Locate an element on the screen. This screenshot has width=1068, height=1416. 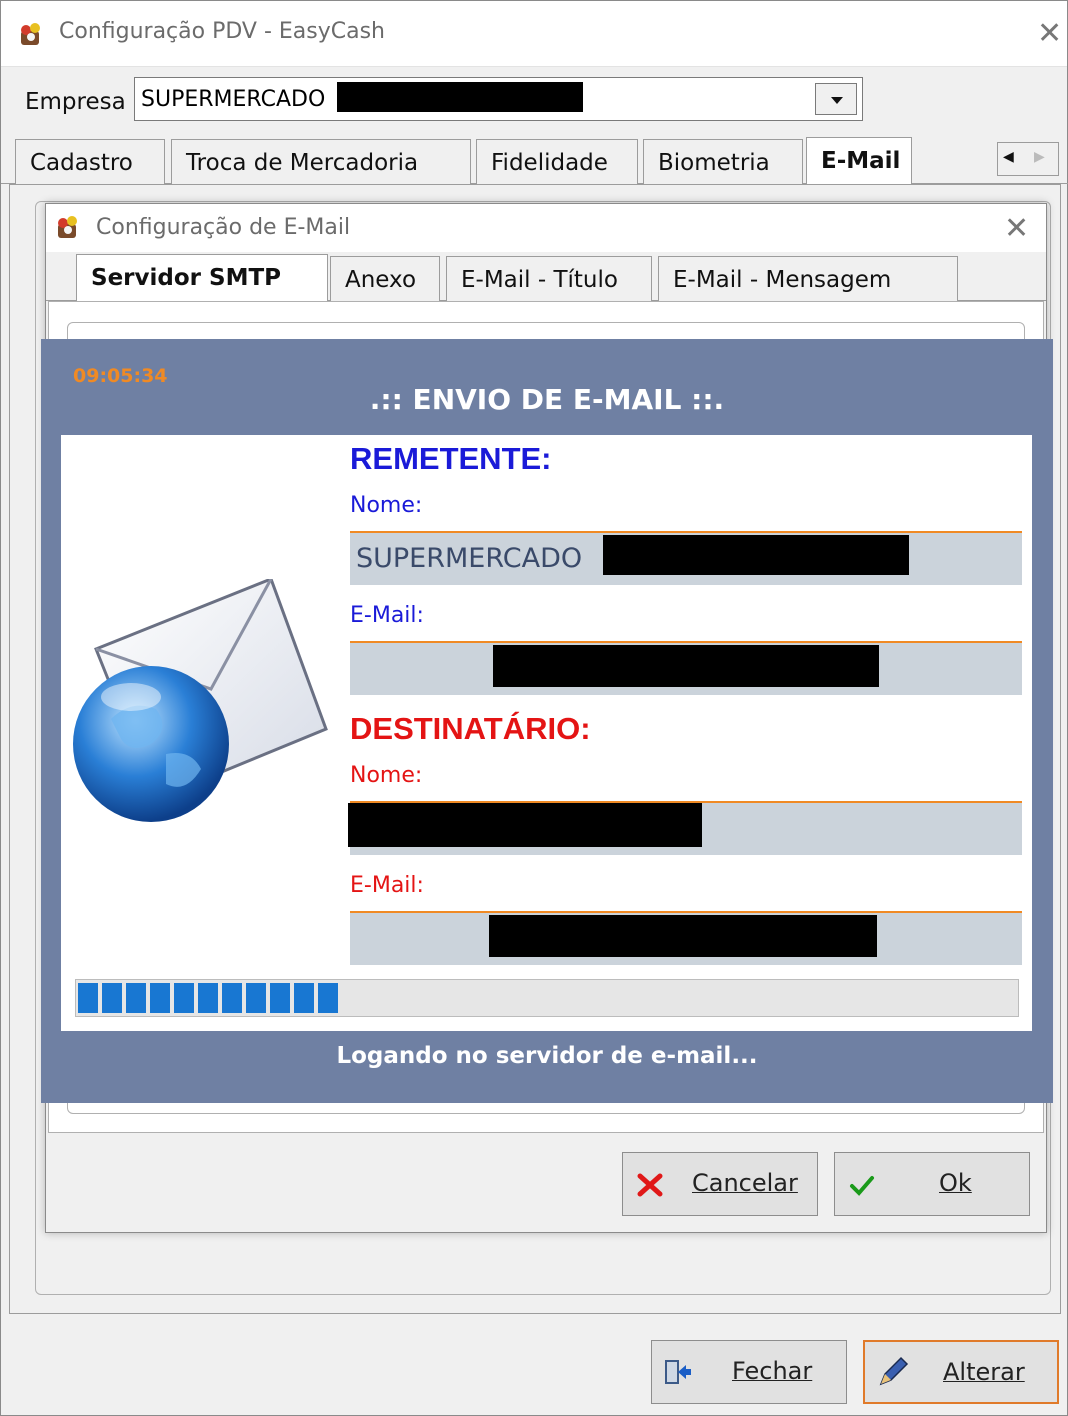
tab-scroller: ◀ ▶ is located at coordinates (1028, 159).